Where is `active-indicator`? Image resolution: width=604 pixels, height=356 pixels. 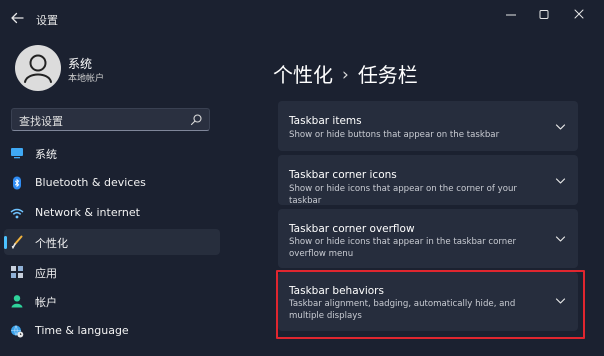 active-indicator is located at coordinates (5, 242).